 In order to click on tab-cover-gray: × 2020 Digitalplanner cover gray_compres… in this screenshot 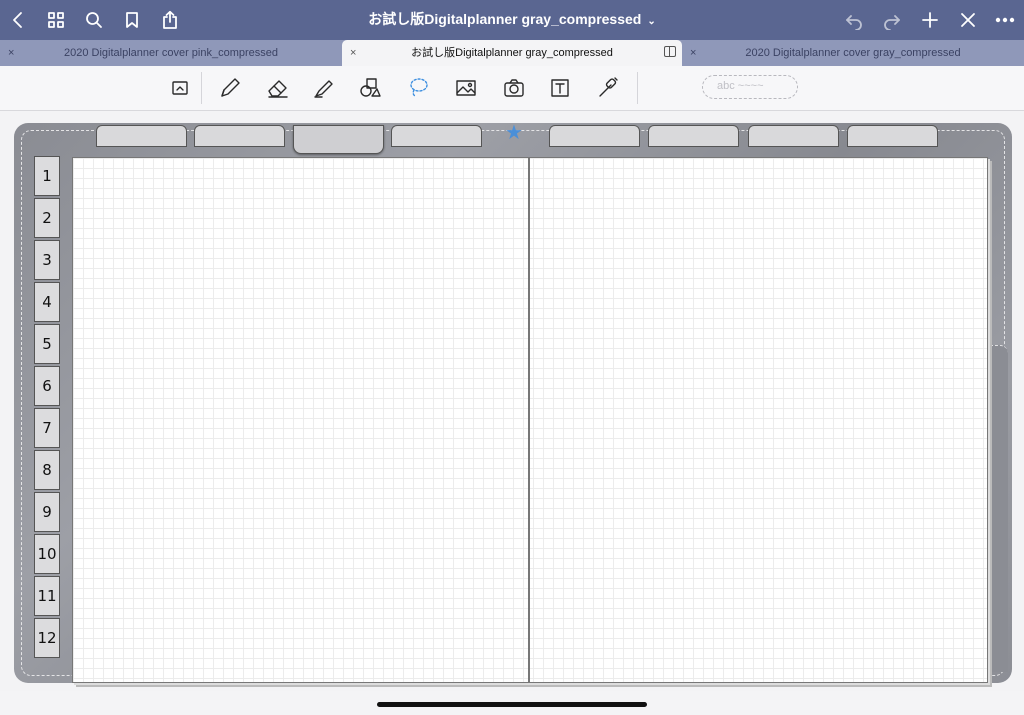, I will do `click(853, 53)`.